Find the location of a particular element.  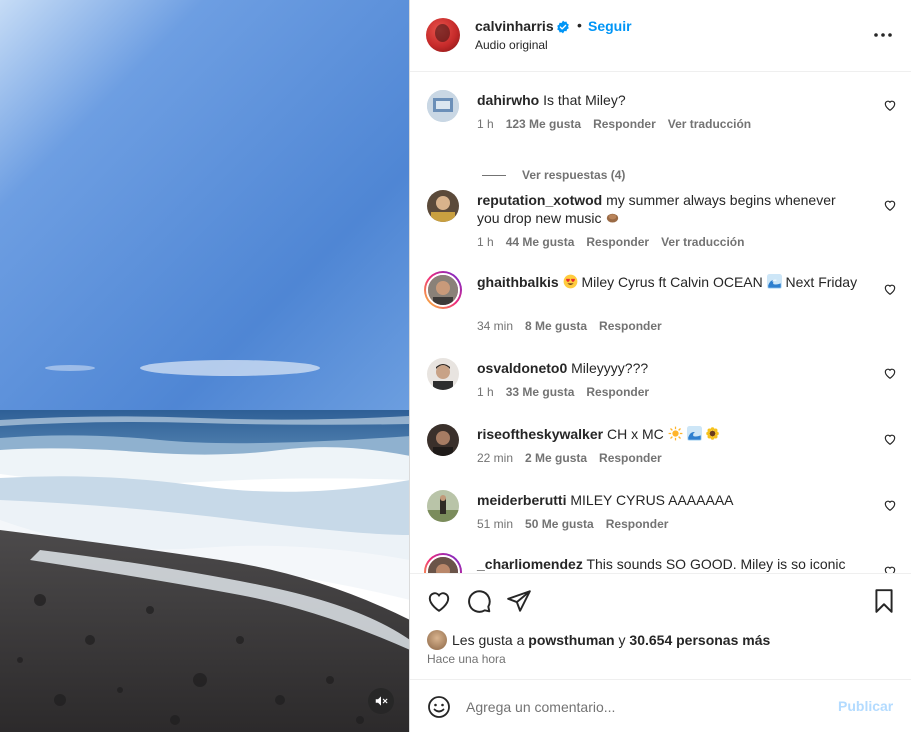

view-replies-label: Ver respuestas (4) is located at coordinates (574, 175).